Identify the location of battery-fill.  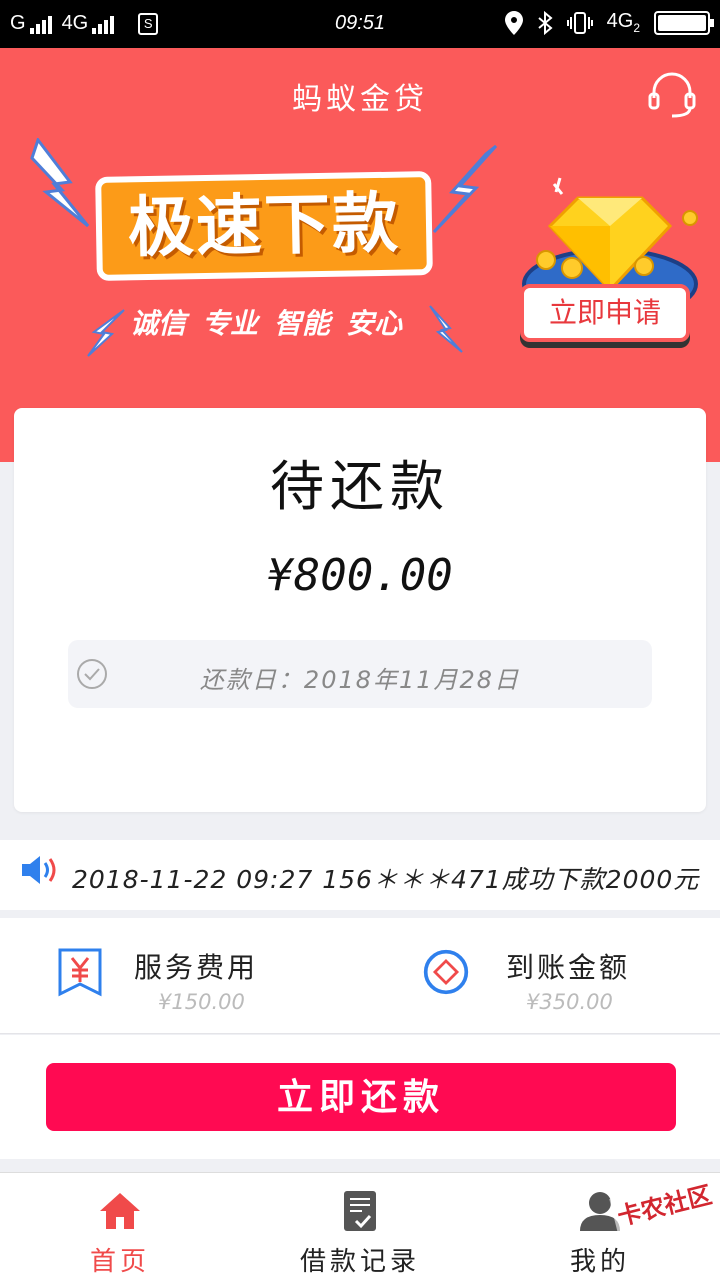
(682, 22).